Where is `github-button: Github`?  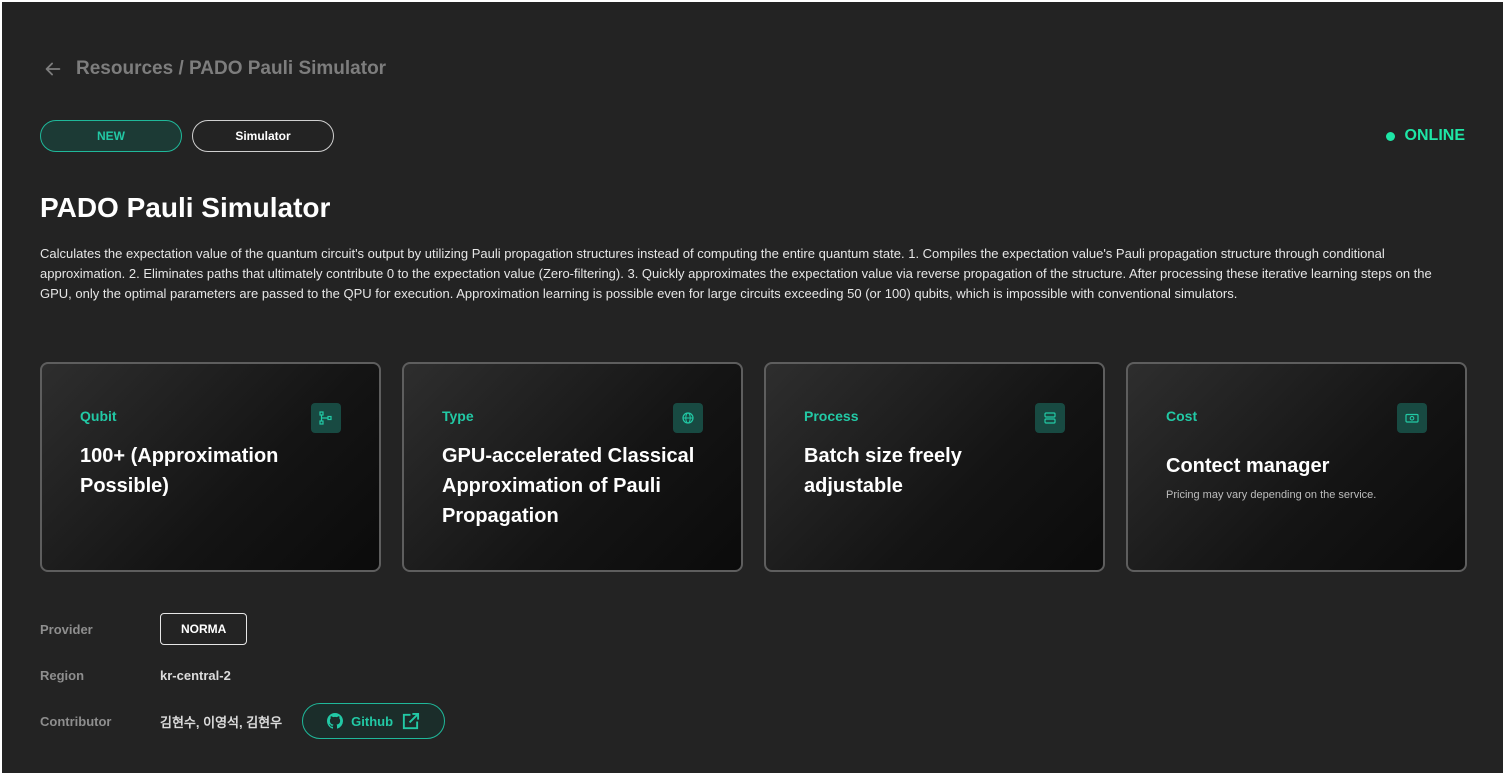
github-button: Github is located at coordinates (374, 721).